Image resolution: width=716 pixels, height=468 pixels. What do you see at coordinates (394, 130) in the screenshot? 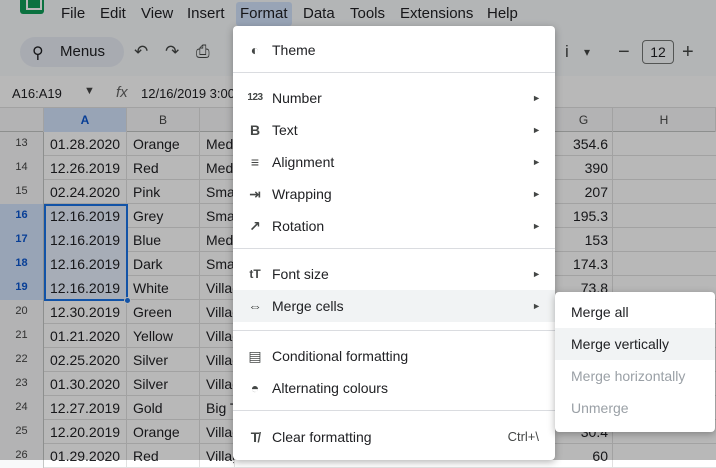
I see `format-menu-item-text: B Text ►` at bounding box center [394, 130].